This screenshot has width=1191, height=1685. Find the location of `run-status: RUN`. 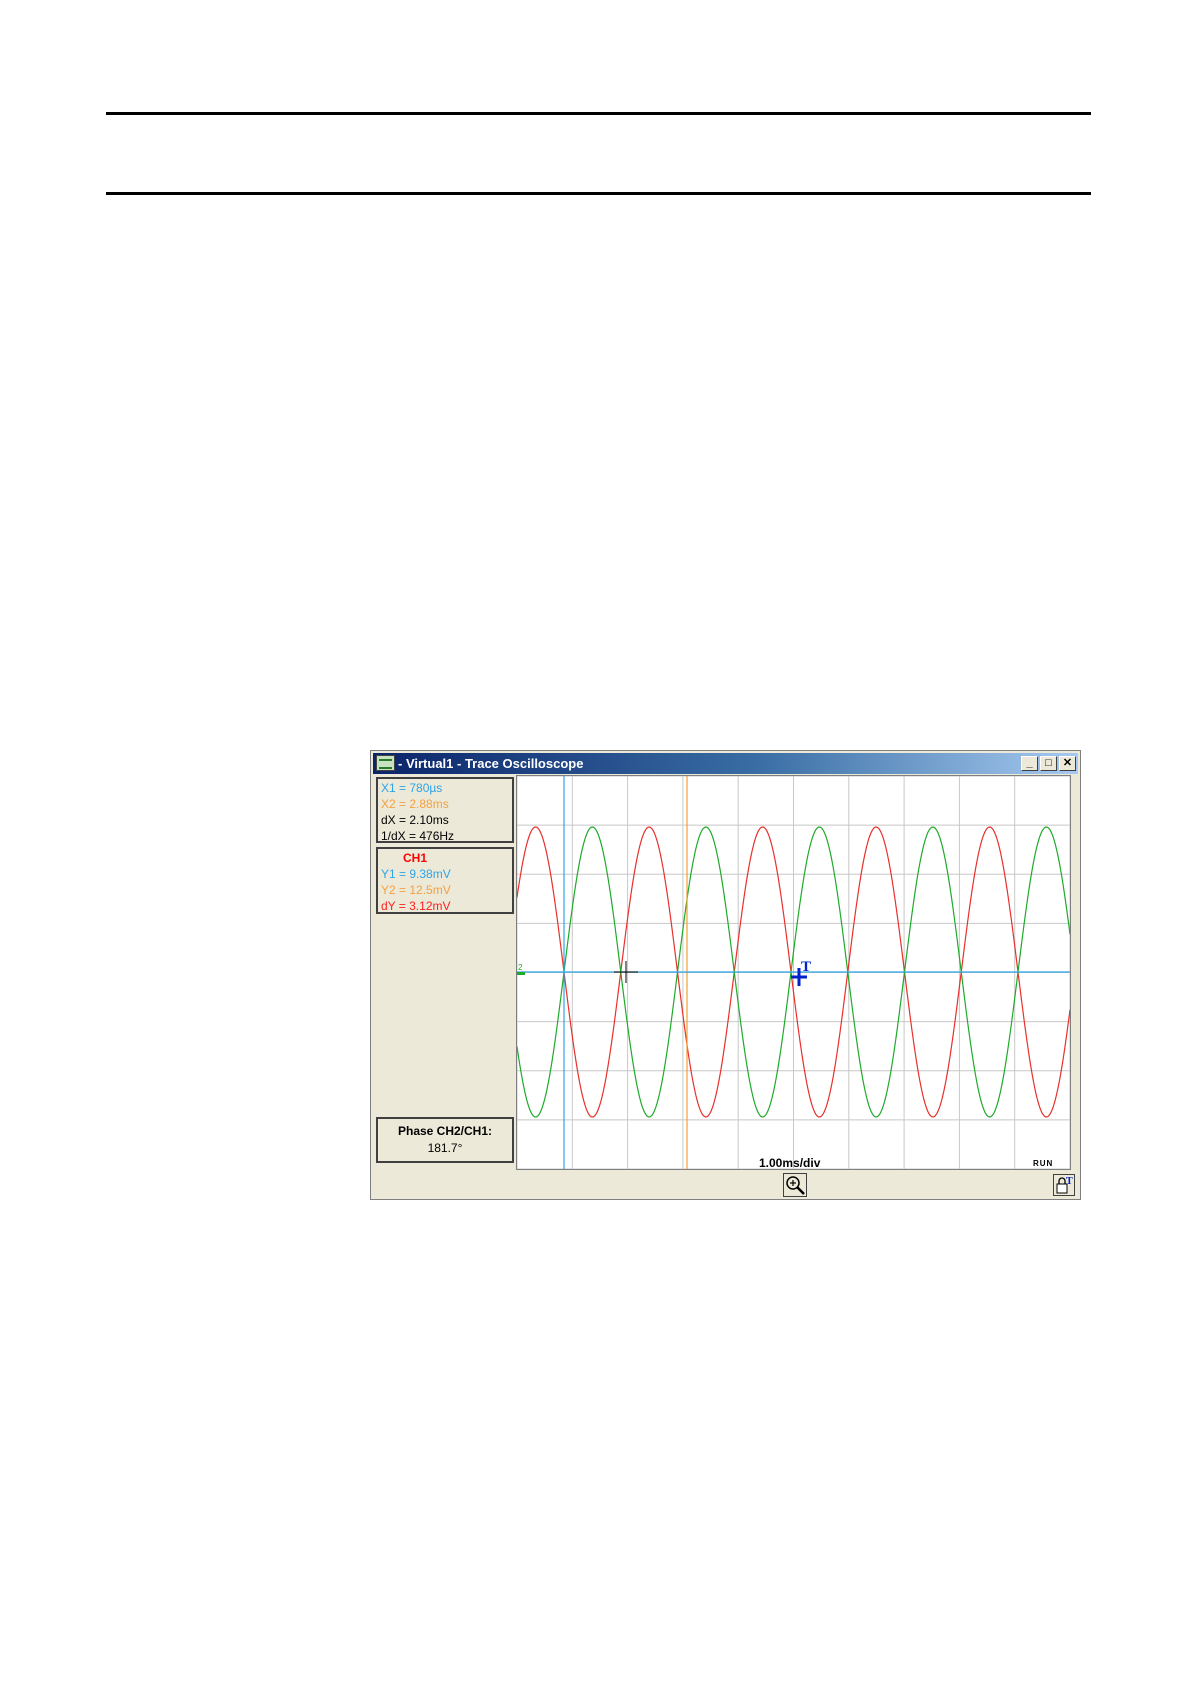

run-status: RUN is located at coordinates (1043, 1163).